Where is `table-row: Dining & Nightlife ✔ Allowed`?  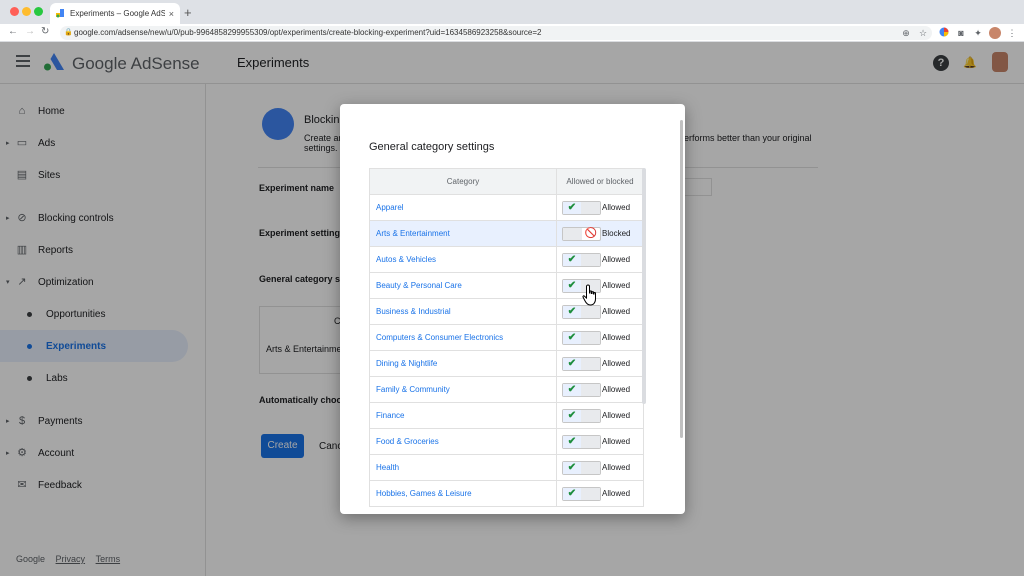
table-row: Dining & Nightlife ✔ Allowed is located at coordinates (506, 363).